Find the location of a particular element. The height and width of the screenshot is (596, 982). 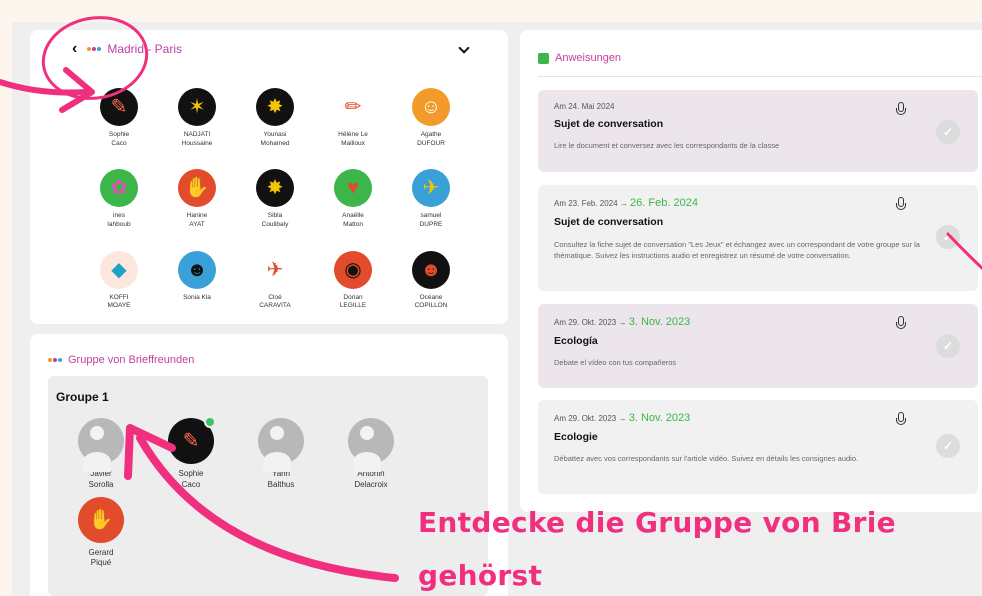

pen-pal-header: Gruppe von Brieffreunden is located at coordinates (121, 360).